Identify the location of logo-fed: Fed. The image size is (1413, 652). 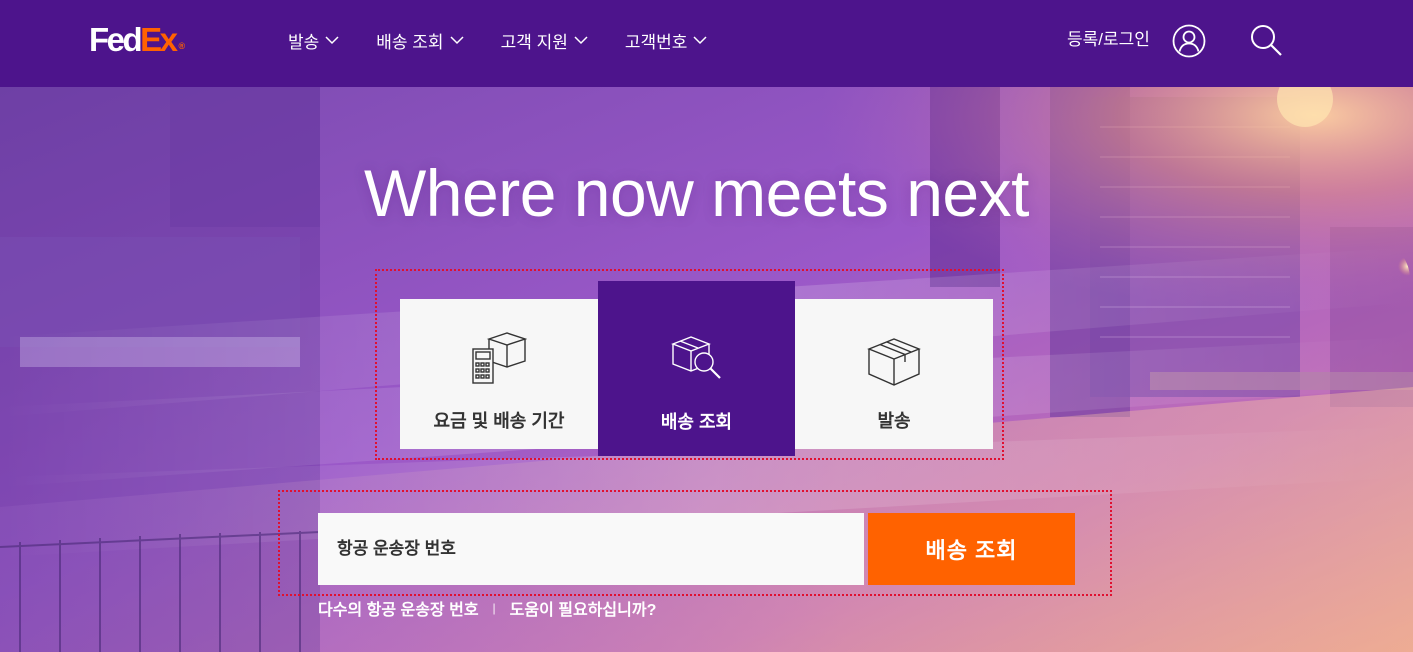
(116, 39).